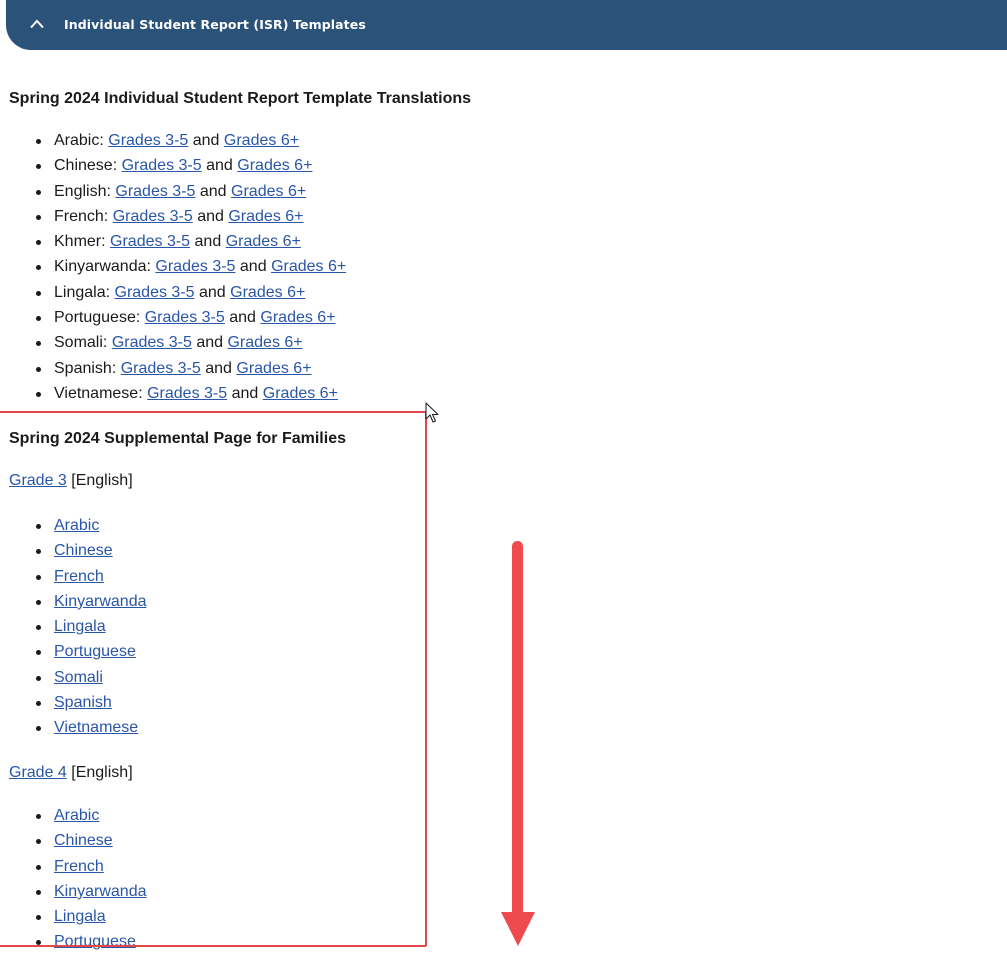 This screenshot has height=955, width=1007. I want to click on list-item: Spanish, so click(78, 702).